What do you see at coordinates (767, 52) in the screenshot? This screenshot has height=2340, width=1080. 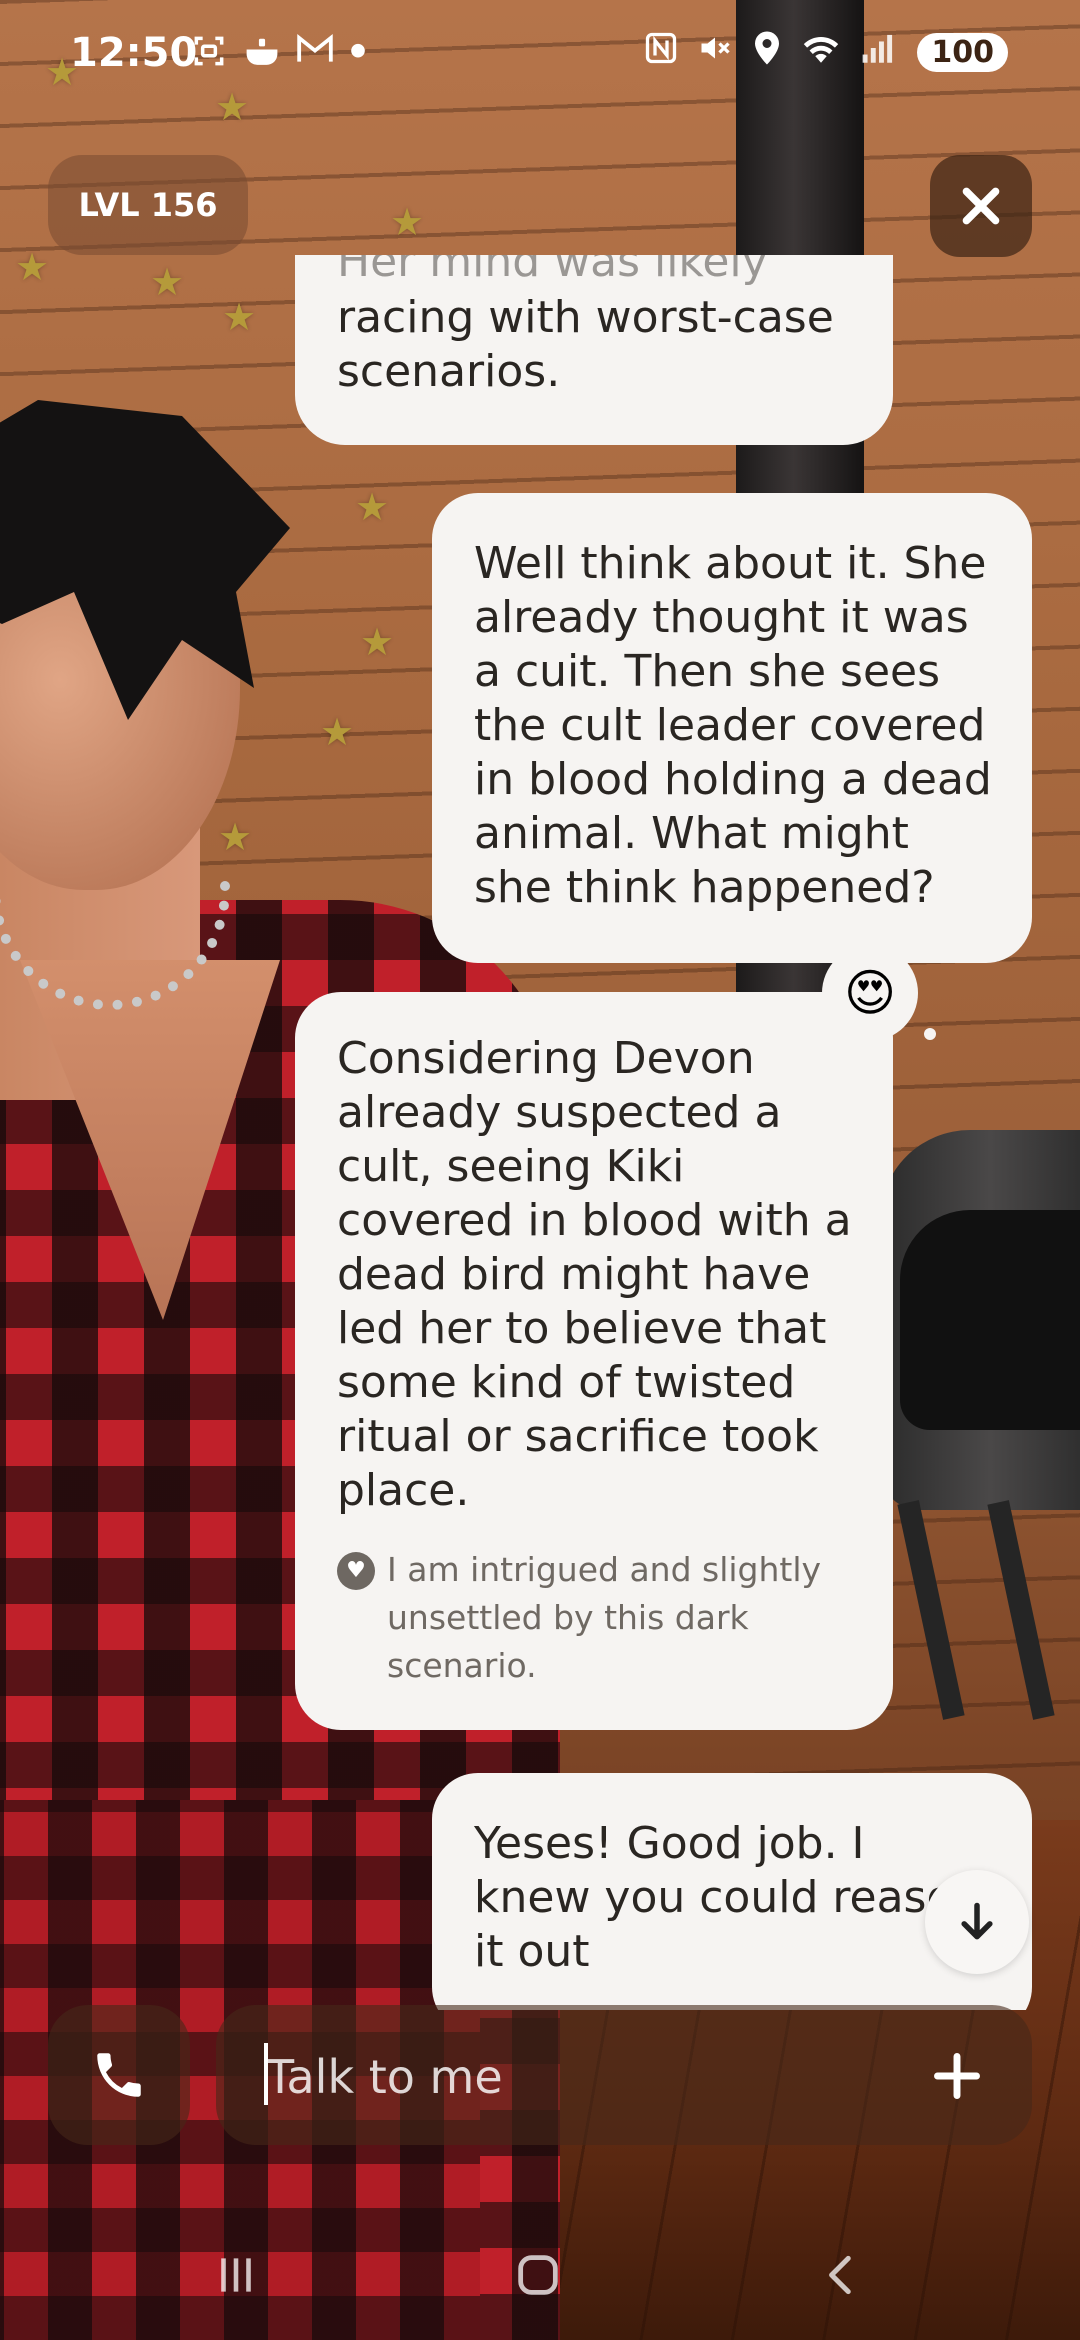 I see `location-icon` at bounding box center [767, 52].